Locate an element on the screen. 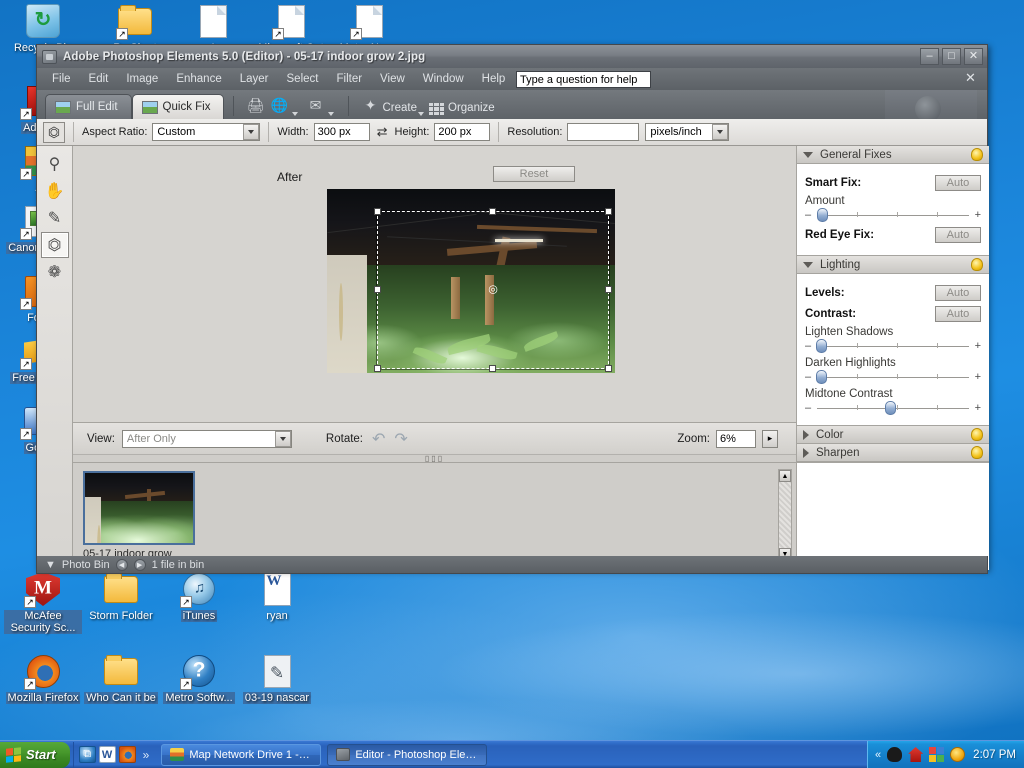 The image size is (1024, 768). shield-tray-icon is located at coordinates (895, 754).